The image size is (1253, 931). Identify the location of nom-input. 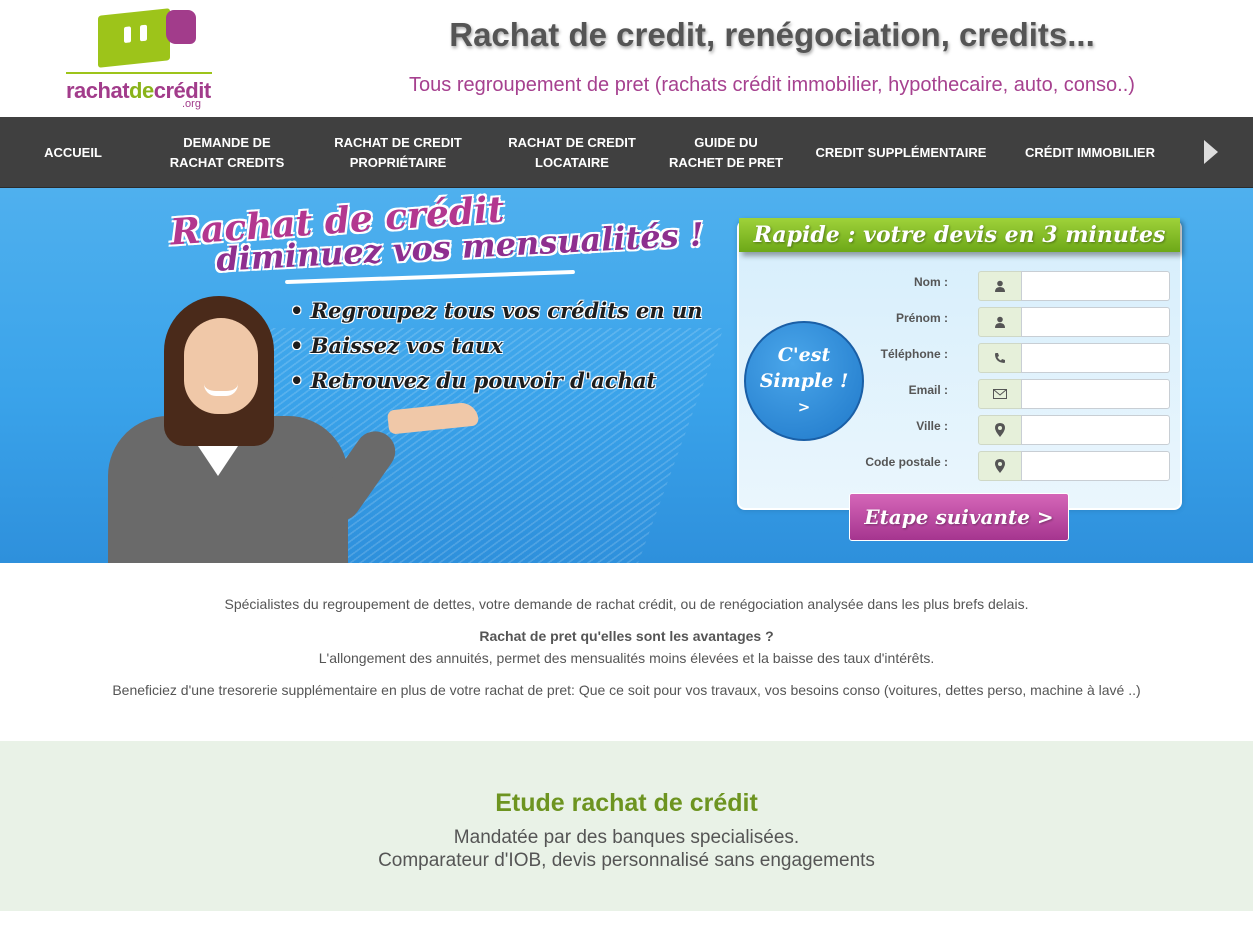
(1095, 286).